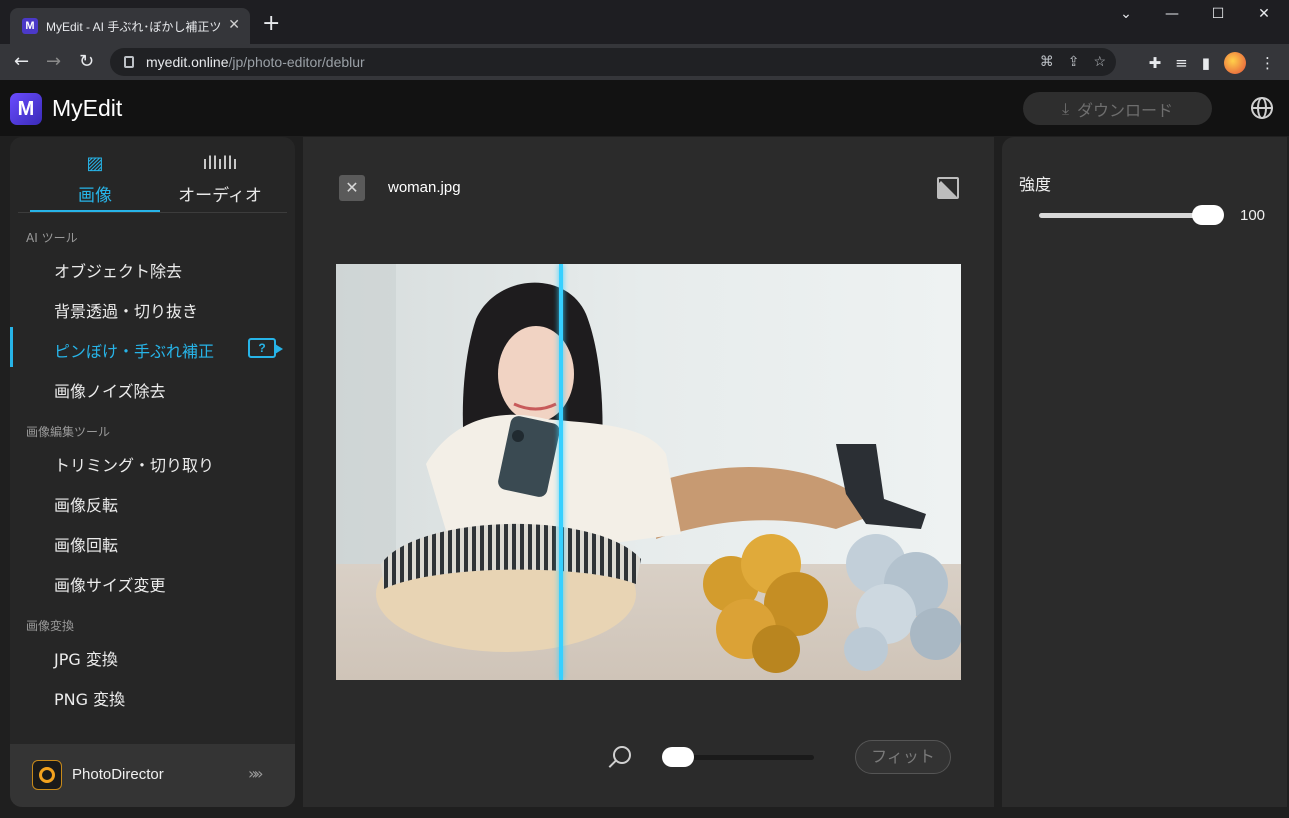 This screenshot has width=1289, height=818. What do you see at coordinates (1172, 14) in the screenshot?
I see `minimize-icon: —` at bounding box center [1172, 14].